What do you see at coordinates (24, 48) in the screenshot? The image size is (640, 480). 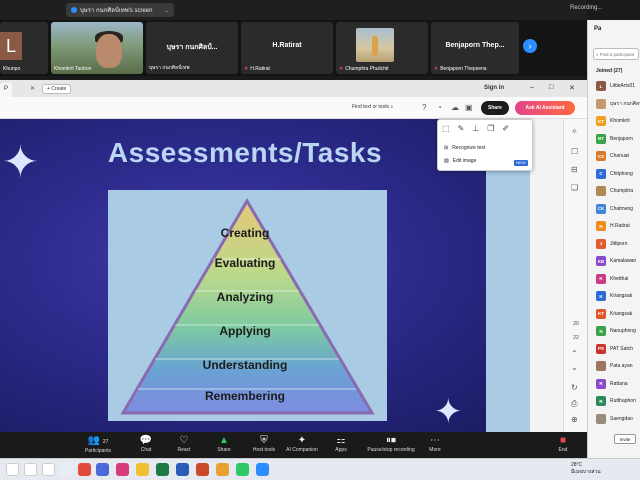 I see `video-tile: L Khunpo` at bounding box center [24, 48].